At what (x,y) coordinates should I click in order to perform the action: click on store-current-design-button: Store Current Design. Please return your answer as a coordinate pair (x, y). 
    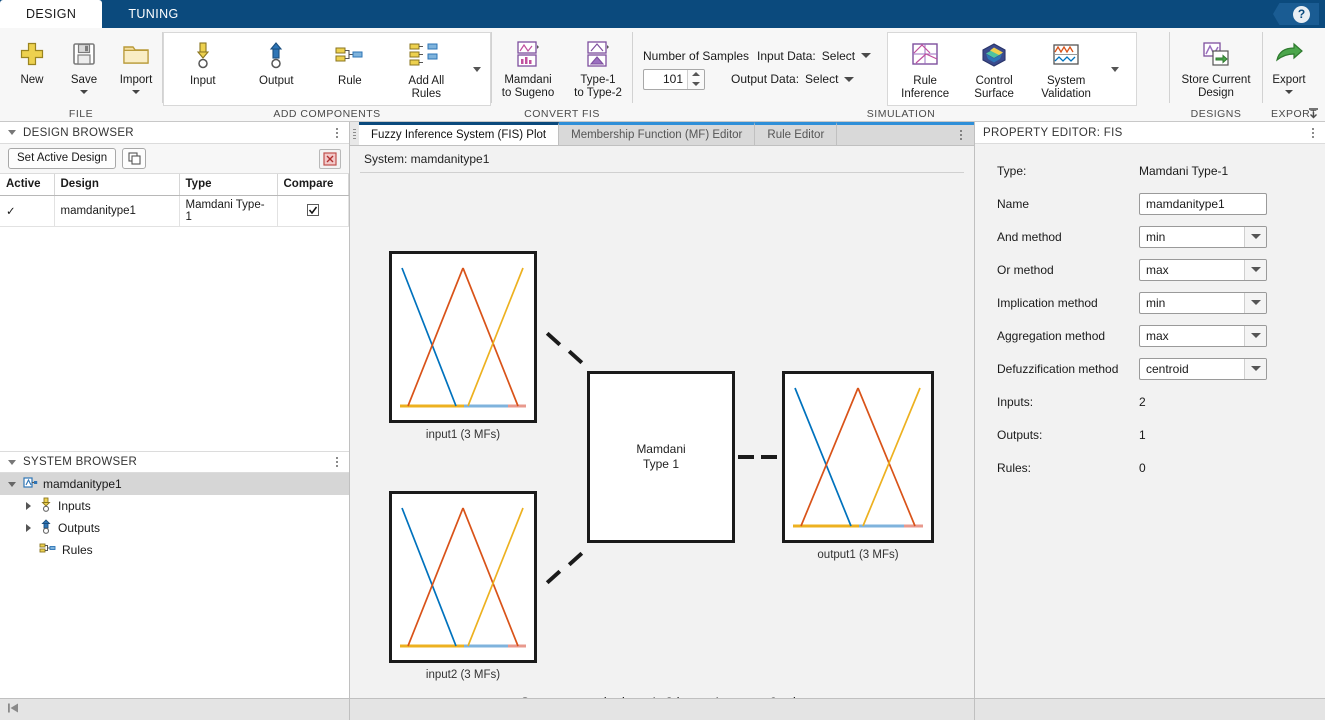
    Looking at the image, I should click on (1216, 65).